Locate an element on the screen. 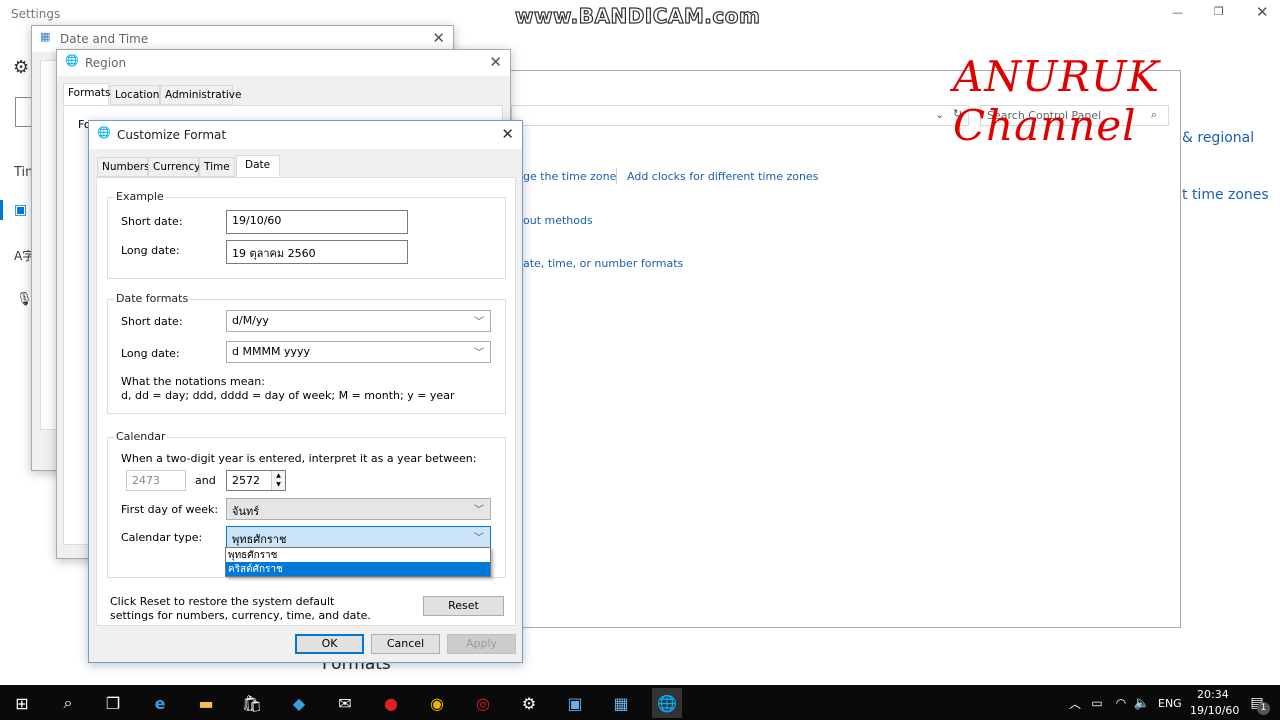 Image resolution: width=1280 pixels, height=720 pixels. clock-time: 20:34 is located at coordinates (1213, 694).